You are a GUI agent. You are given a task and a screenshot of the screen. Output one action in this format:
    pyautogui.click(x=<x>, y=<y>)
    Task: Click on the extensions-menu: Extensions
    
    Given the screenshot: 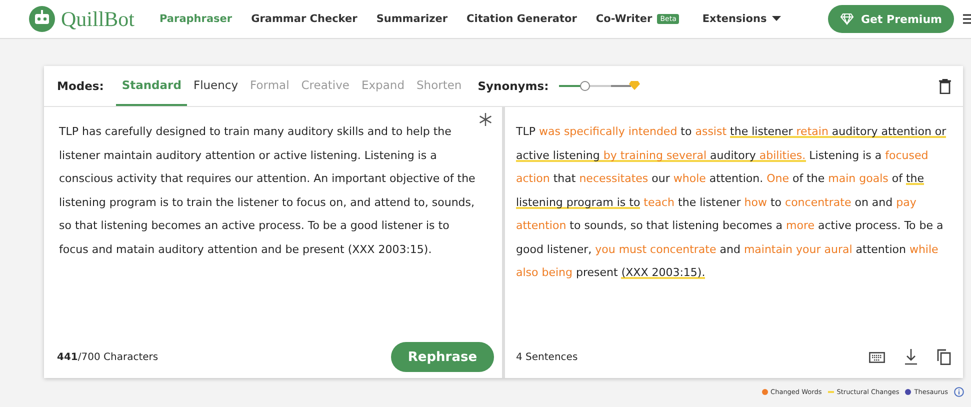 What is the action you would take?
    pyautogui.click(x=741, y=19)
    